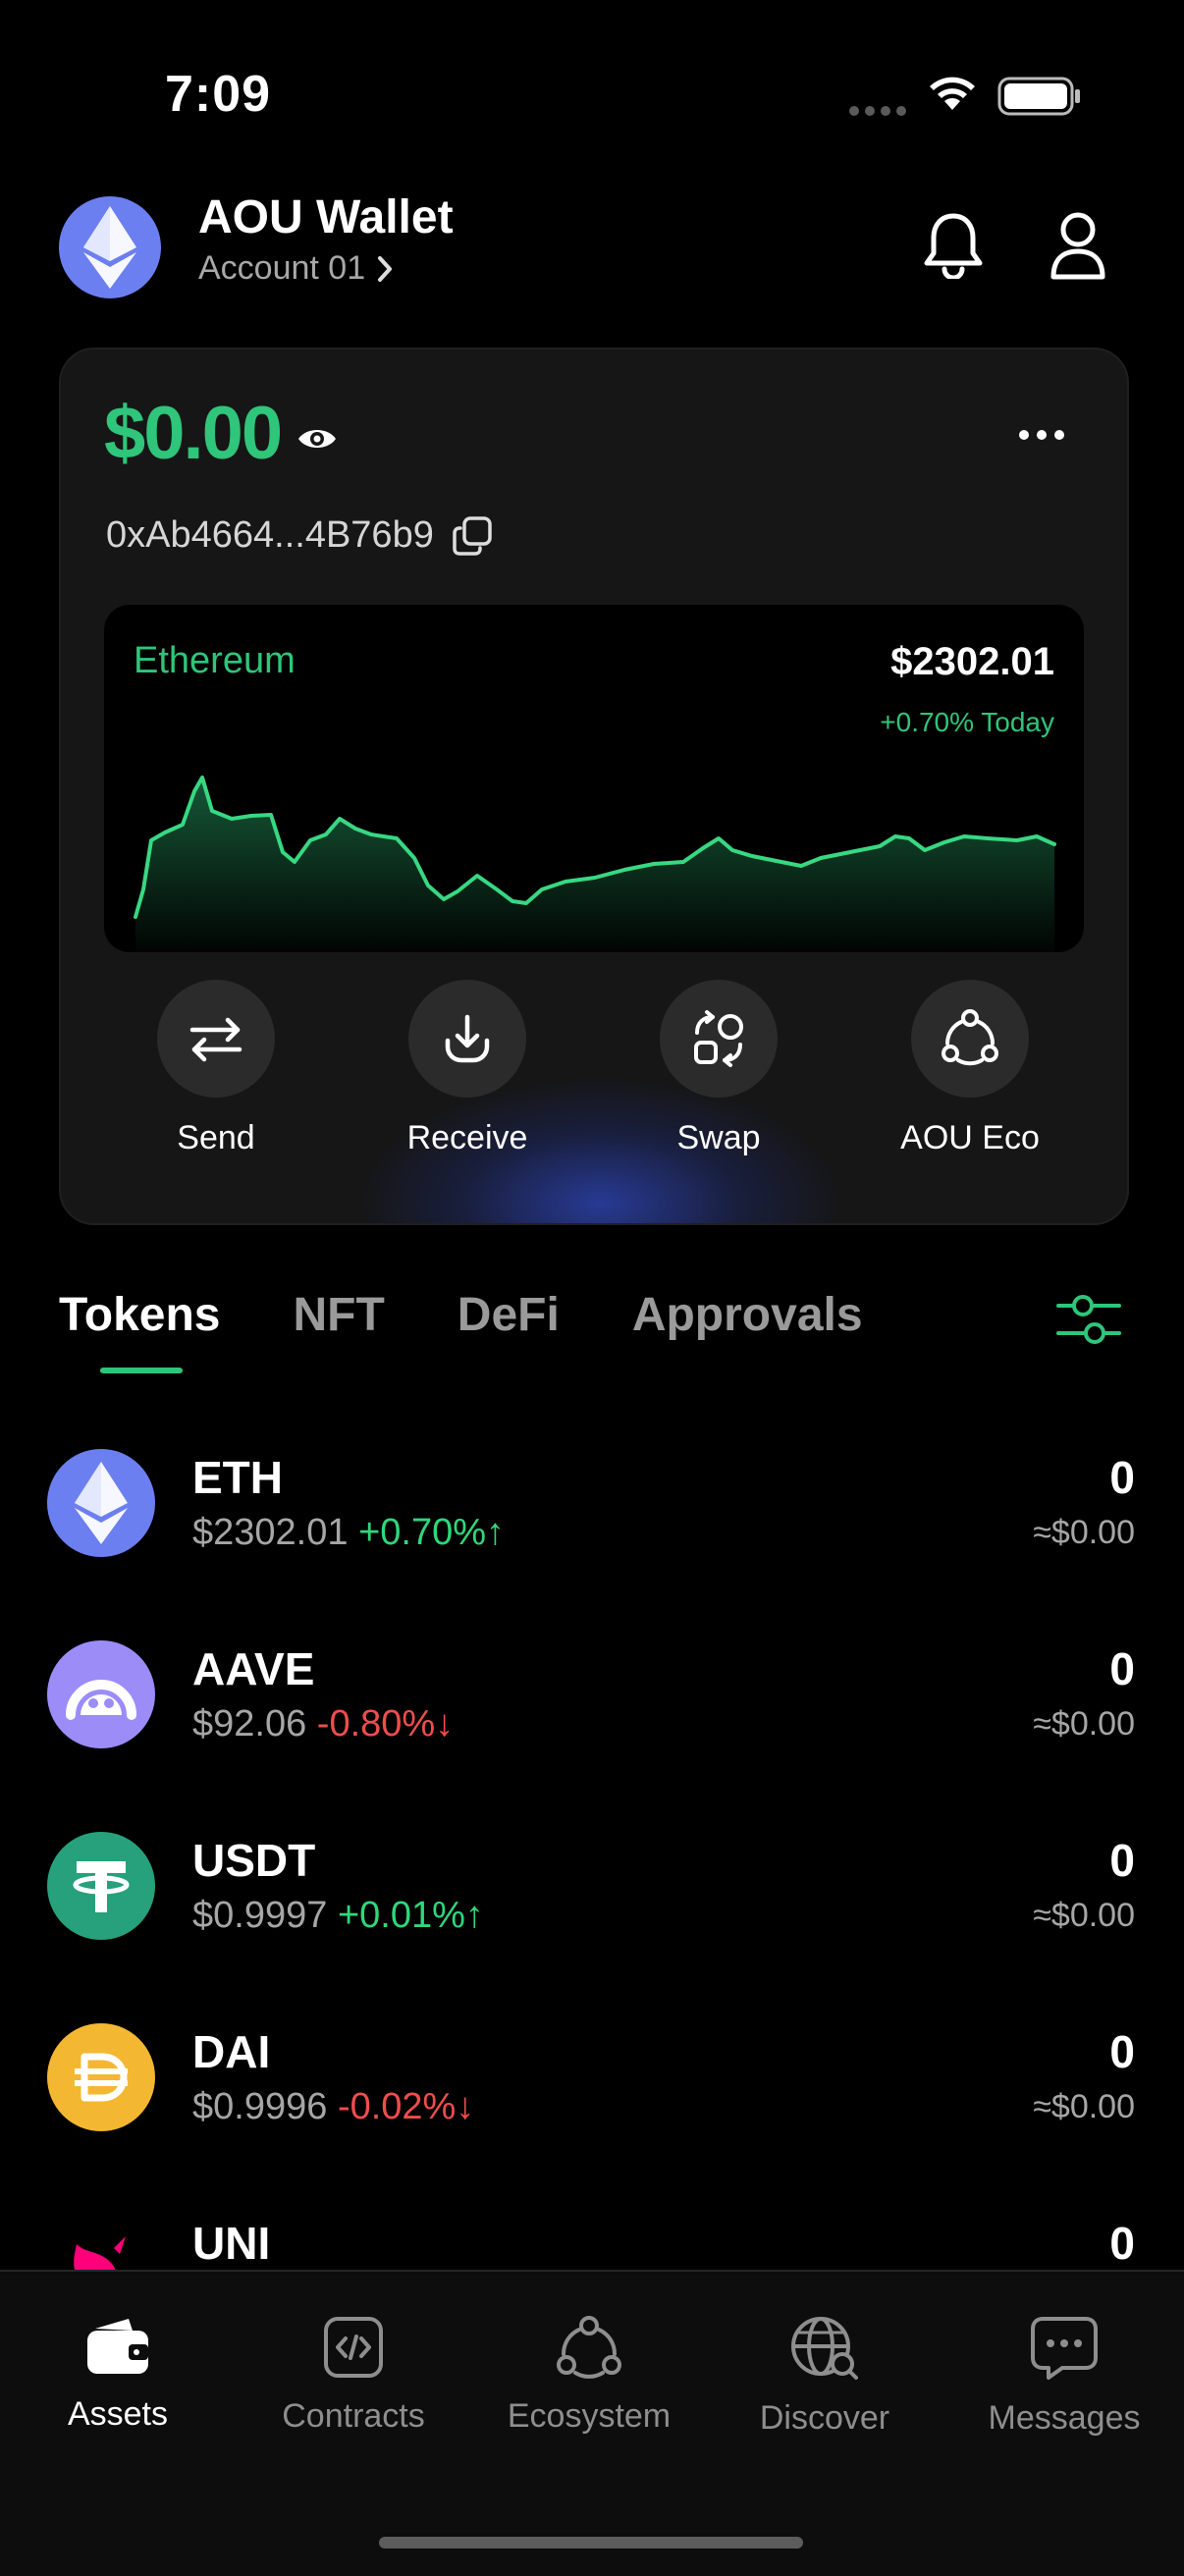  I want to click on token-price: $92.06, so click(249, 1723).